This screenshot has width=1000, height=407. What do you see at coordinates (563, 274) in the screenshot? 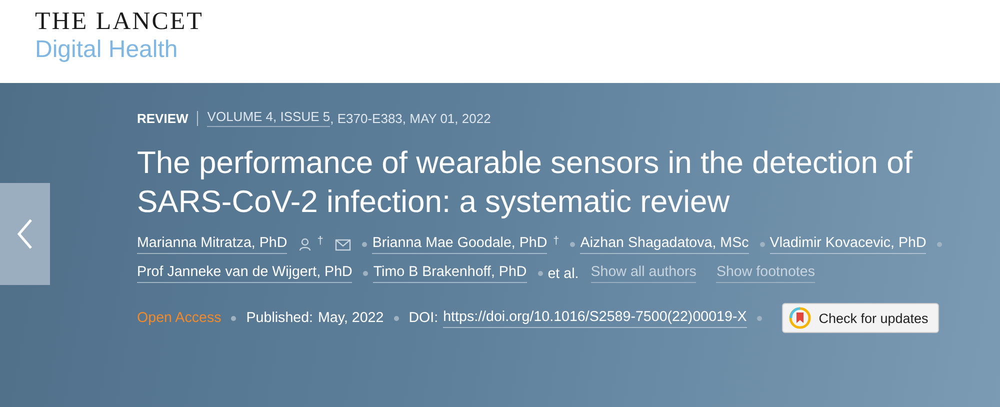
I see `et-al-text: et al.` at bounding box center [563, 274].